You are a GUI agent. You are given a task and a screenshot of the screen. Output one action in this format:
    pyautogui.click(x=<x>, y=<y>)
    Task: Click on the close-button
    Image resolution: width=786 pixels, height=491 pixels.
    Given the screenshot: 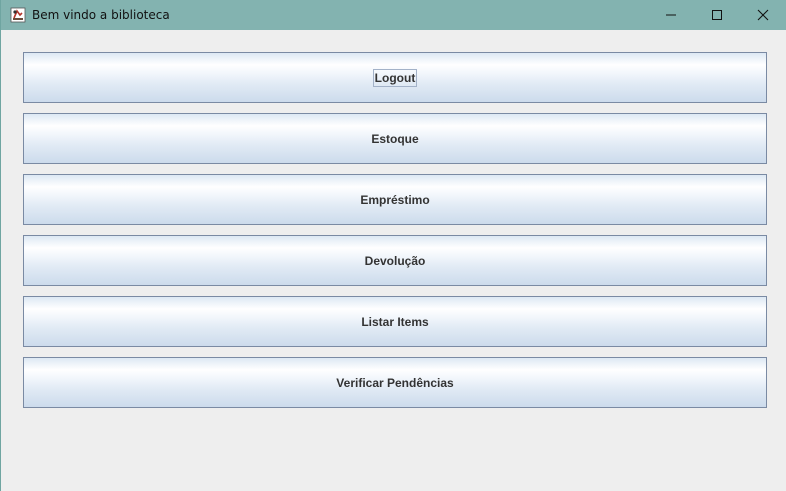 What is the action you would take?
    pyautogui.click(x=763, y=15)
    